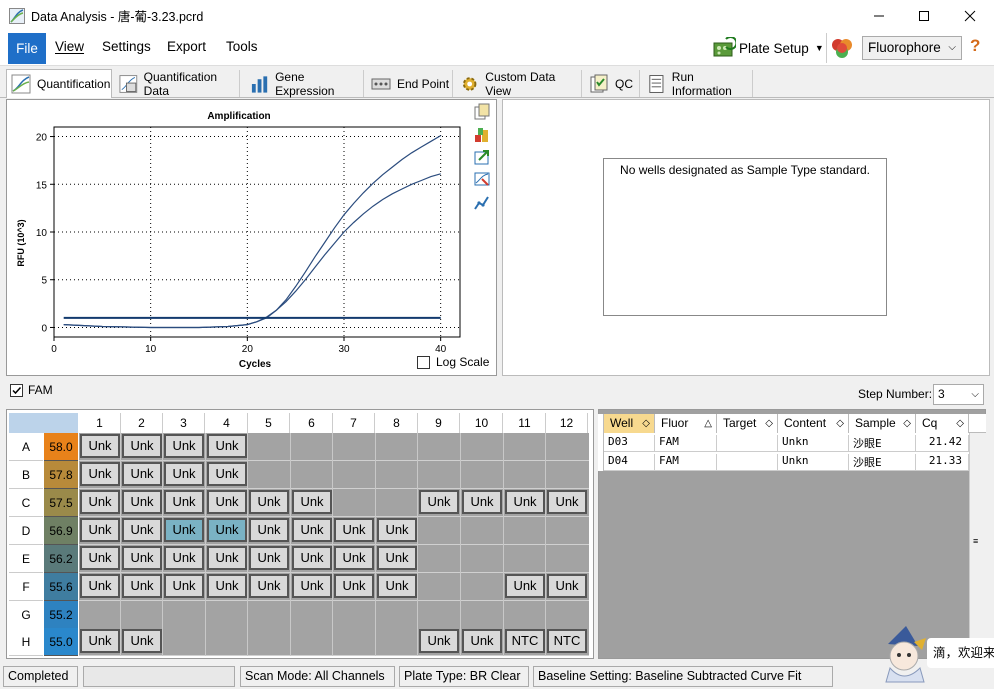 Image resolution: width=994 pixels, height=689 pixels. I want to click on well-a4: Unk, so click(227, 446).